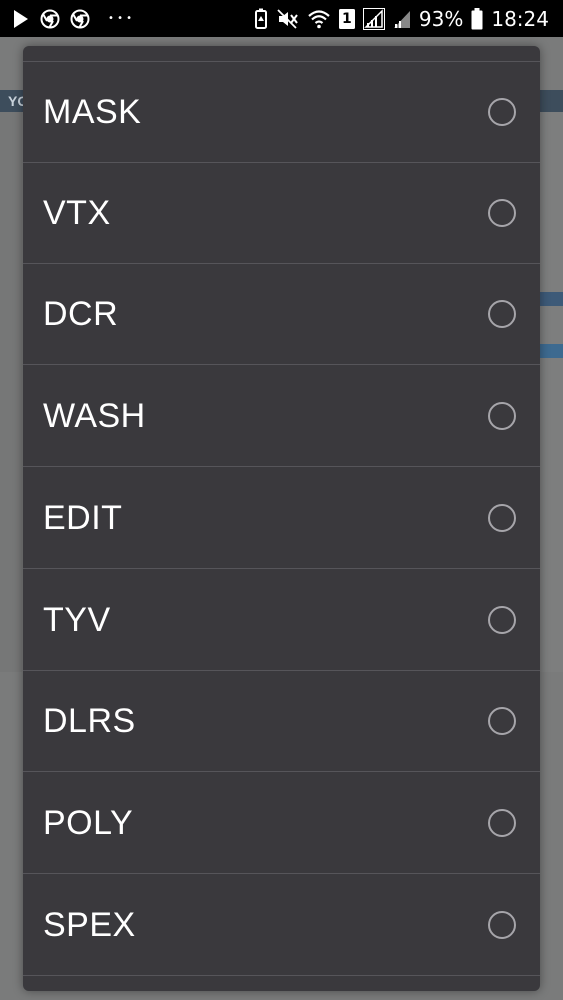  Describe the element at coordinates (66, 19) in the screenshot. I see `status-bar-notifications: • • •` at that location.